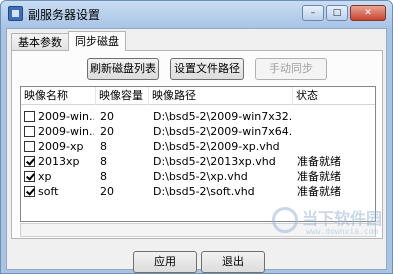  What do you see at coordinates (165, 262) in the screenshot?
I see `apply-button: 应用` at bounding box center [165, 262].